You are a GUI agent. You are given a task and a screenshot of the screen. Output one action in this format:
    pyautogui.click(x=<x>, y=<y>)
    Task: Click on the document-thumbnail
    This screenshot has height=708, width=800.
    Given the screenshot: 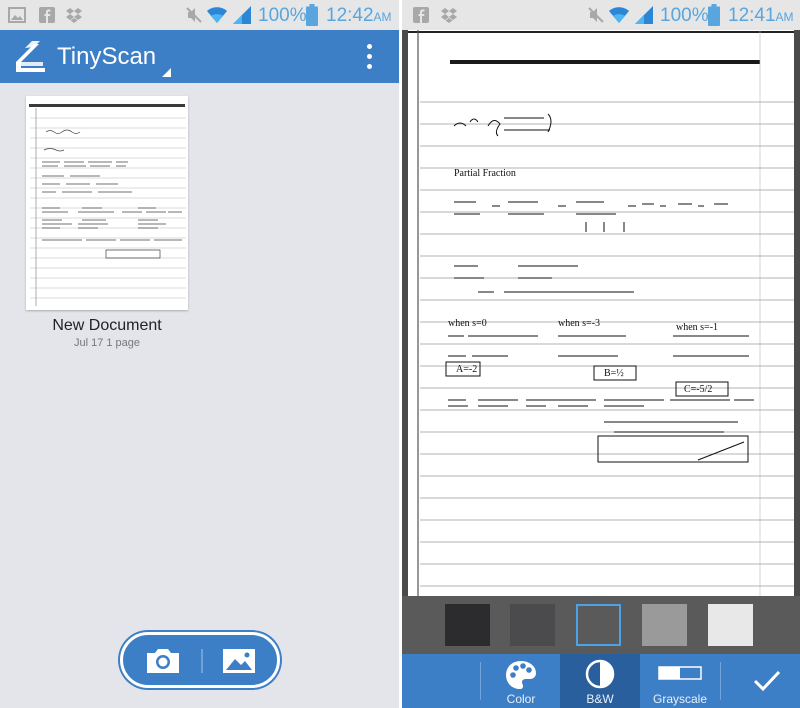 What is the action you would take?
    pyautogui.click(x=107, y=203)
    